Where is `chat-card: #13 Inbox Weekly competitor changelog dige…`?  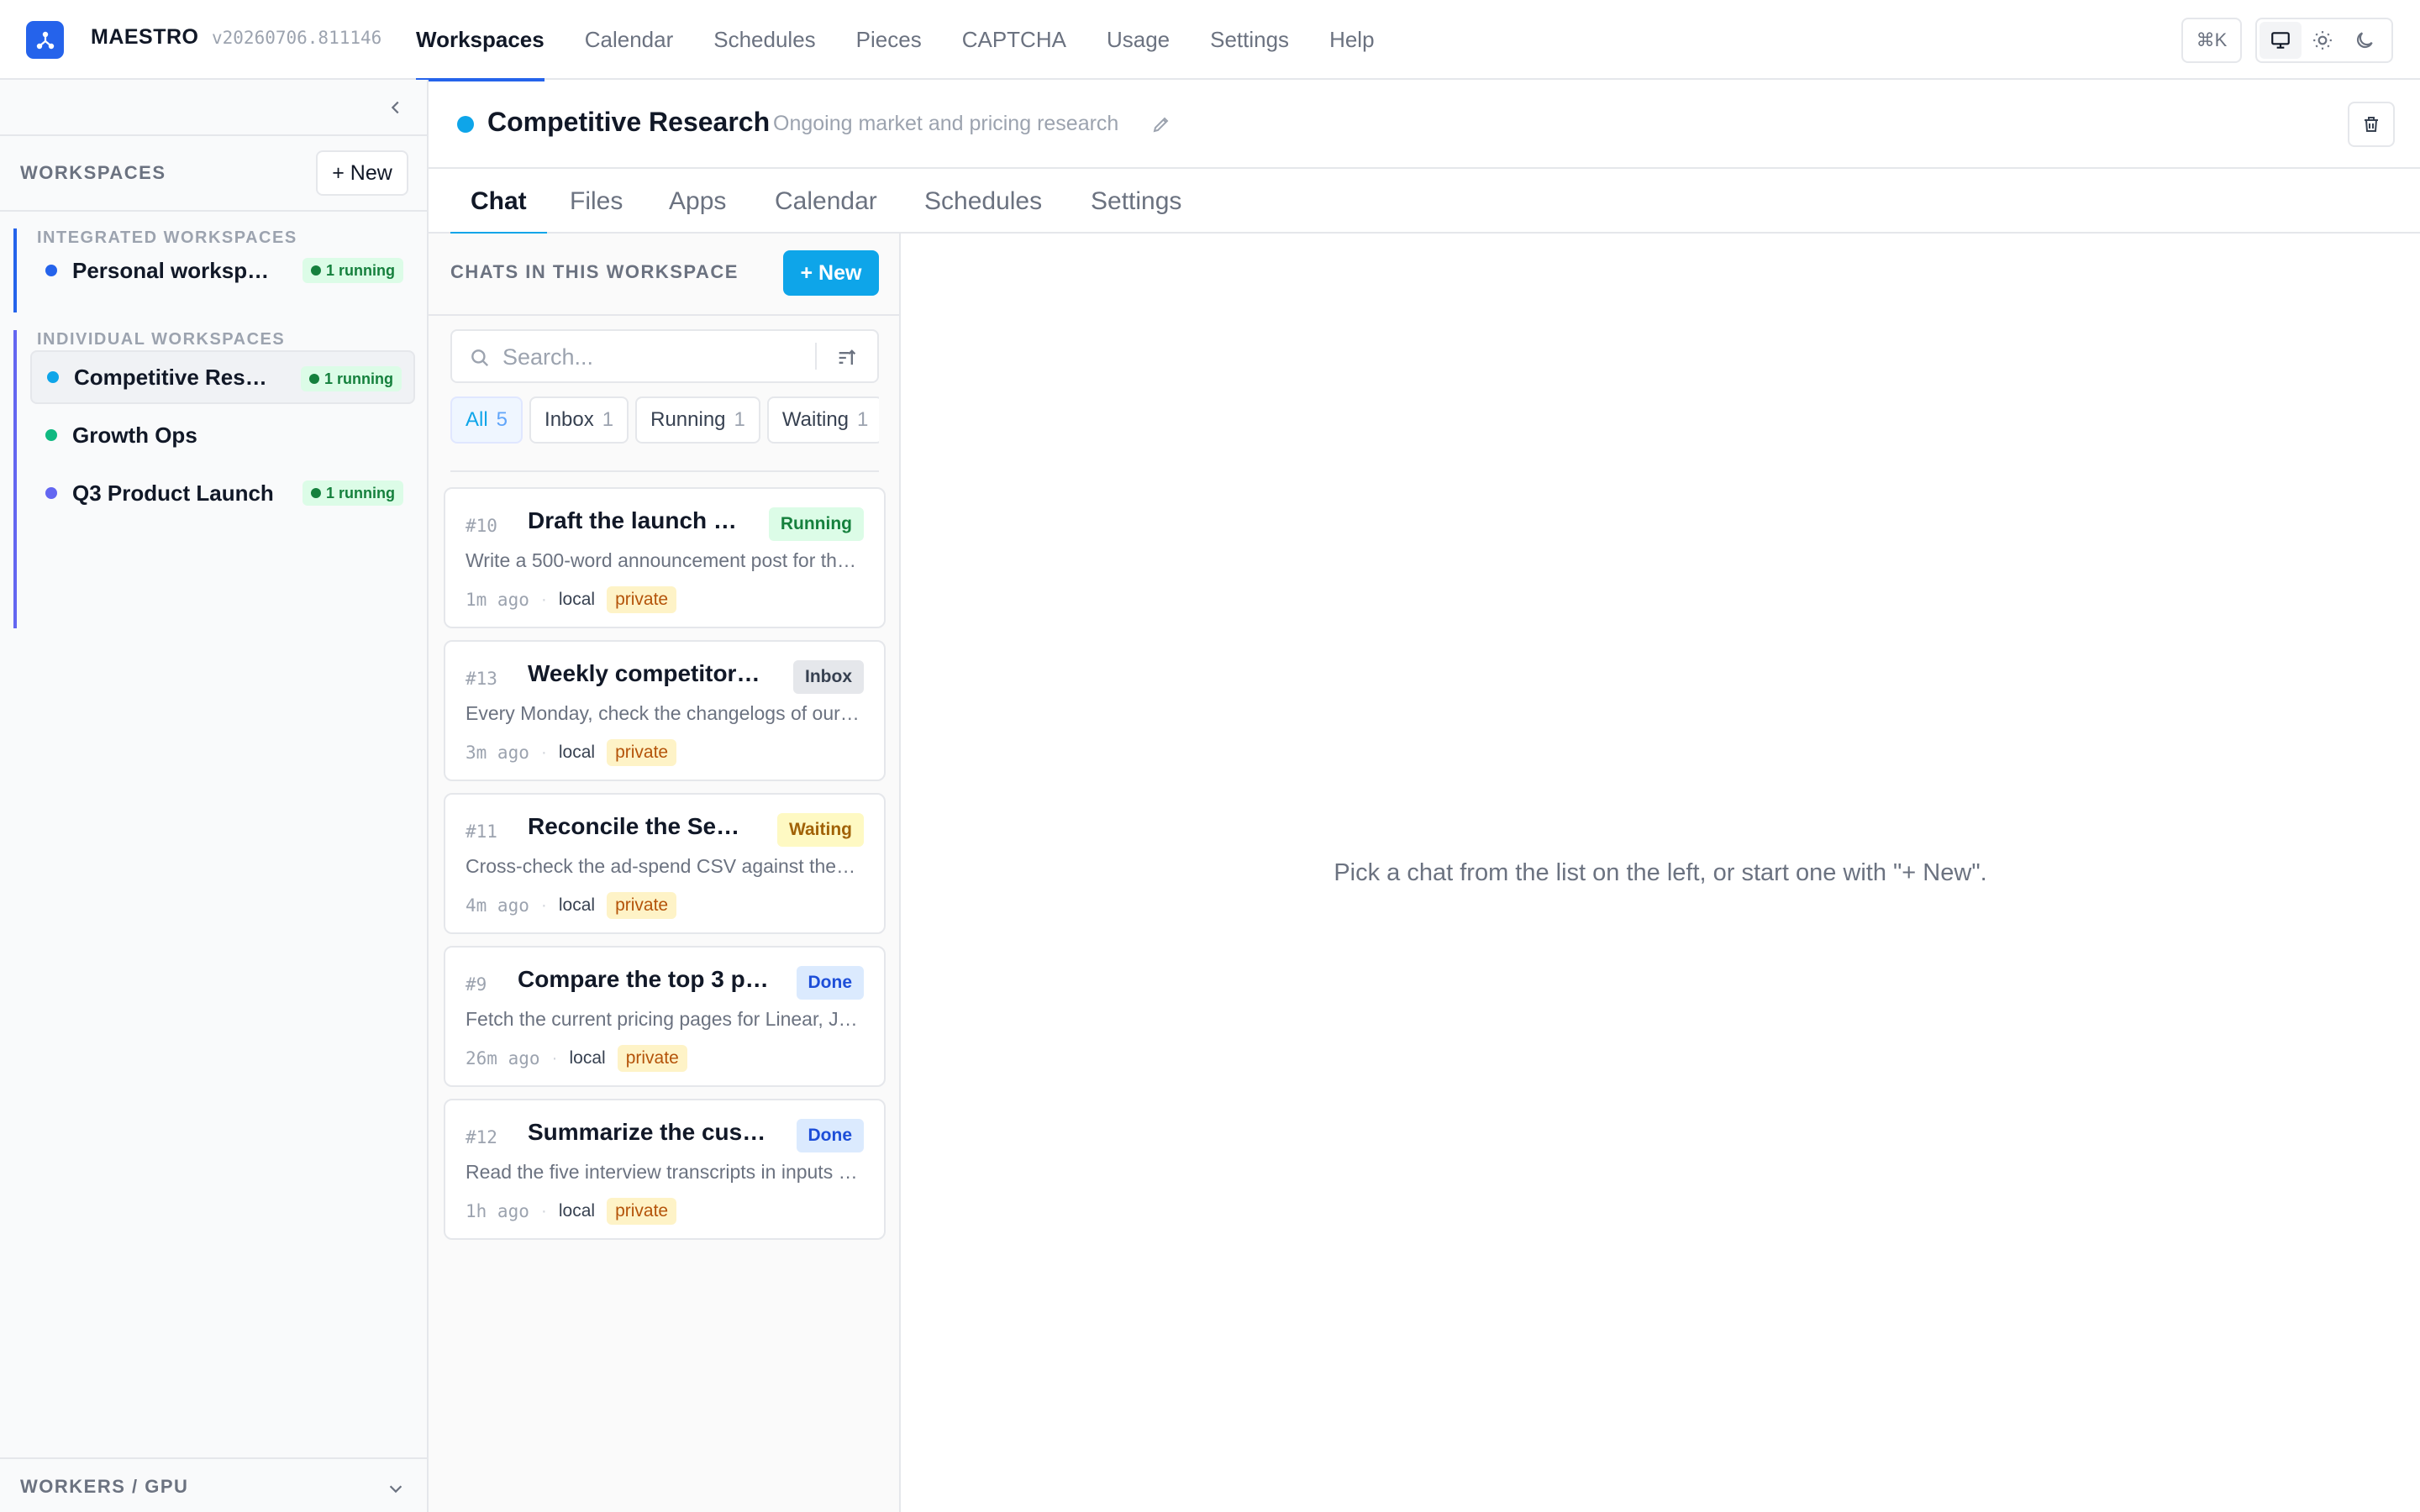 chat-card: #13 Inbox Weekly competitor changelog dige… is located at coordinates (665, 710).